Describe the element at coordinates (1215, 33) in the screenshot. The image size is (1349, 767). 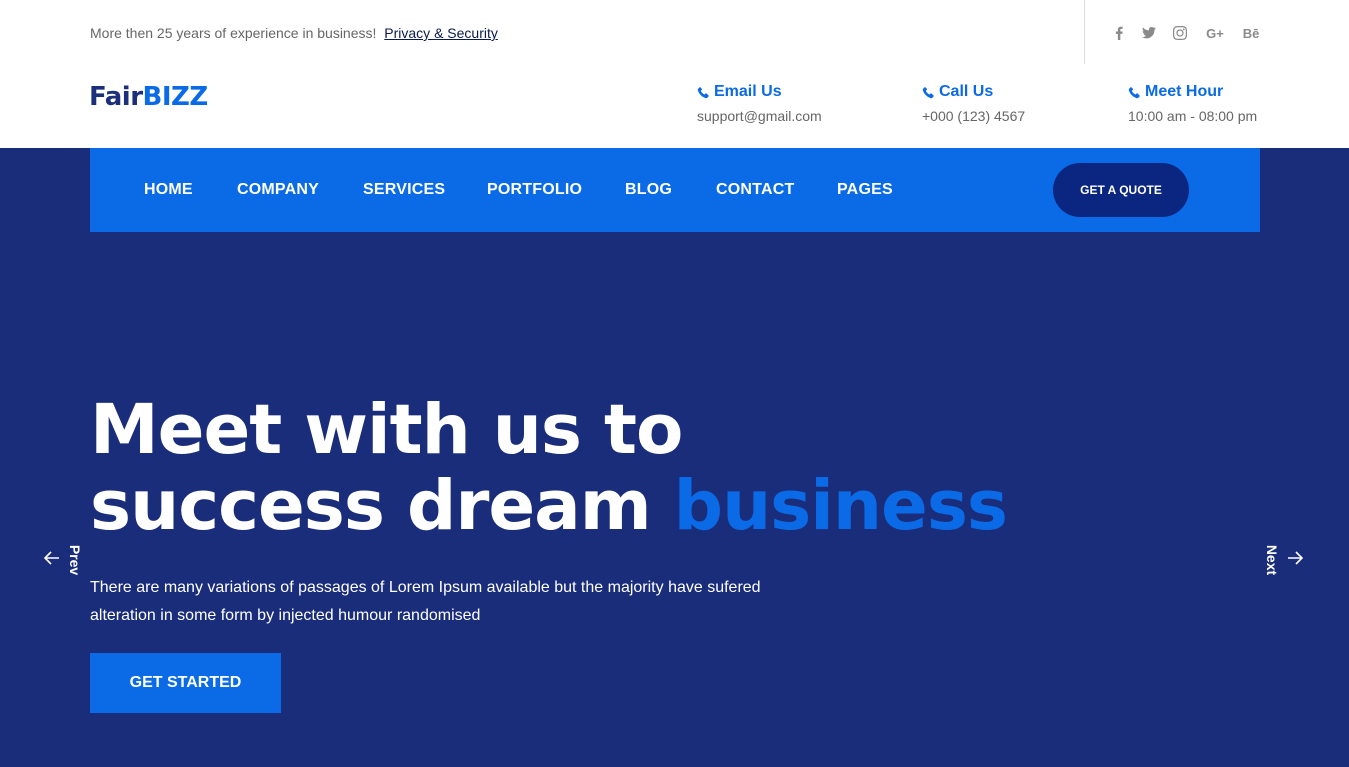
I see `google-plus-icon: G+` at that location.